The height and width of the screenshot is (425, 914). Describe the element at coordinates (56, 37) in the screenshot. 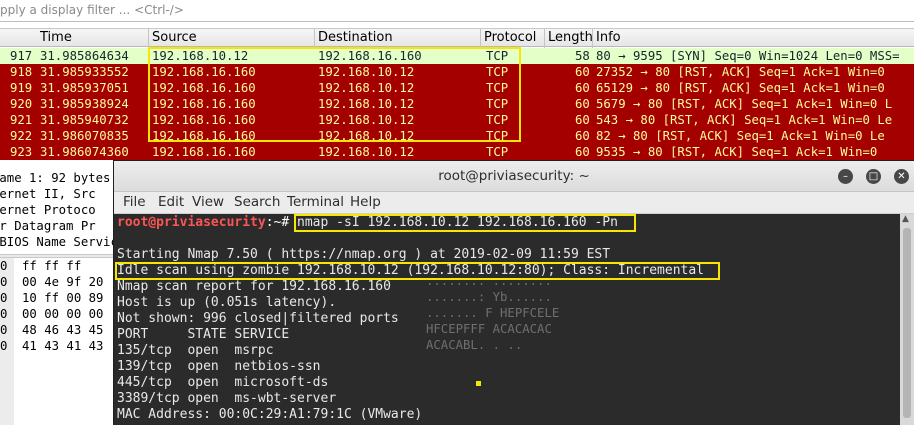

I see `column-time: Time` at that location.